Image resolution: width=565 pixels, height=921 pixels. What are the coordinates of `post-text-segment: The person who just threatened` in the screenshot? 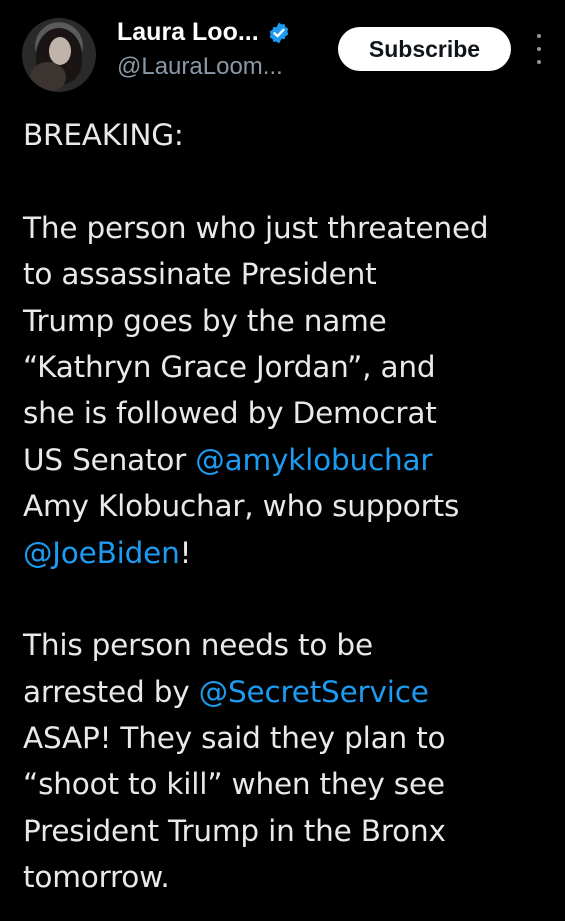 It's located at (256, 227).